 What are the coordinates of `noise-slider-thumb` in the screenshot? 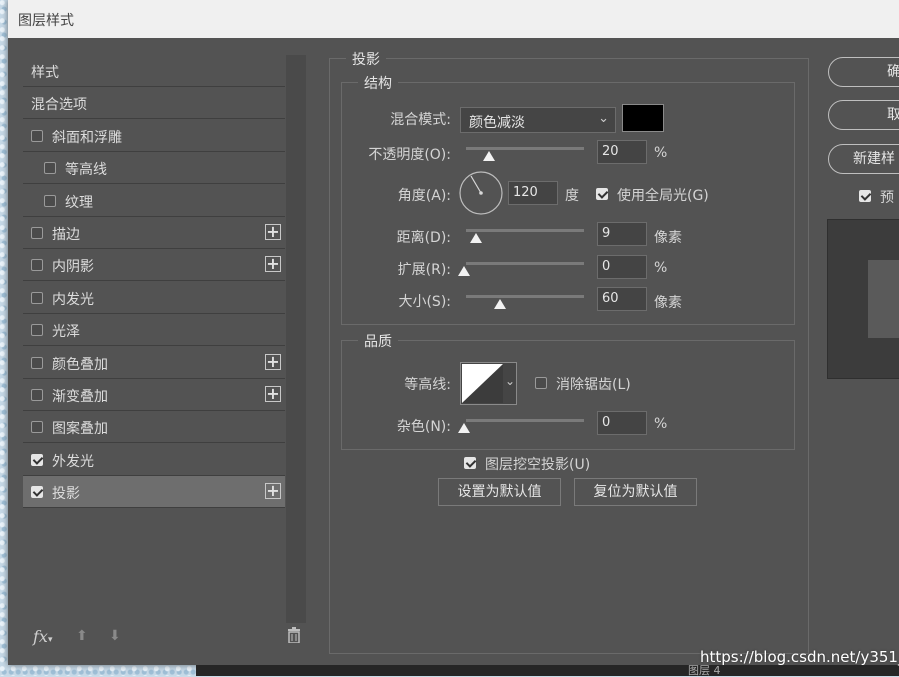 It's located at (464, 428).